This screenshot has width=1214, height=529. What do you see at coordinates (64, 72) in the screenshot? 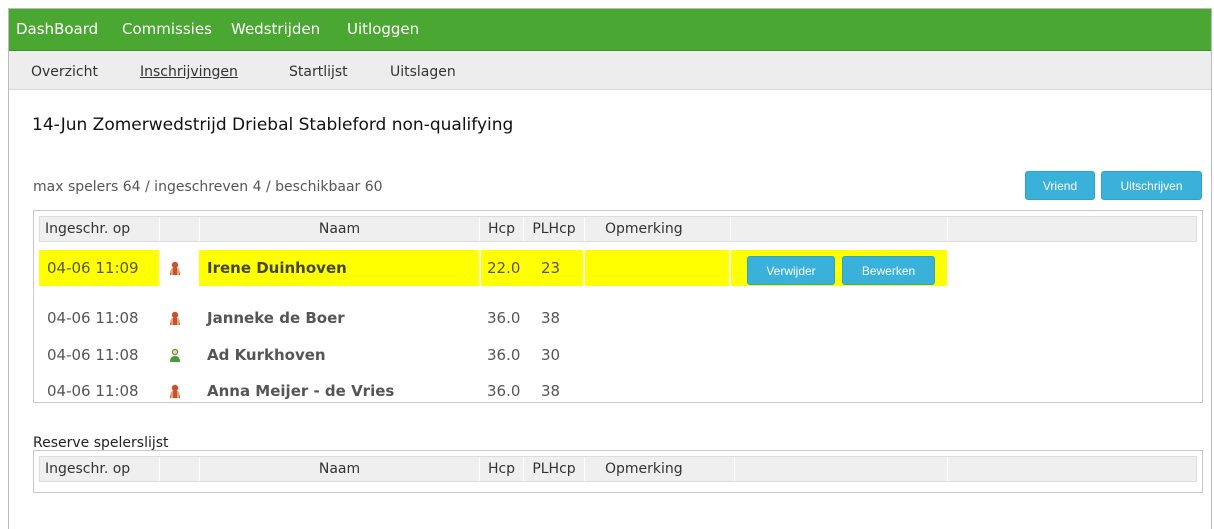
I see `tab-overzicht: Overzicht` at bounding box center [64, 72].